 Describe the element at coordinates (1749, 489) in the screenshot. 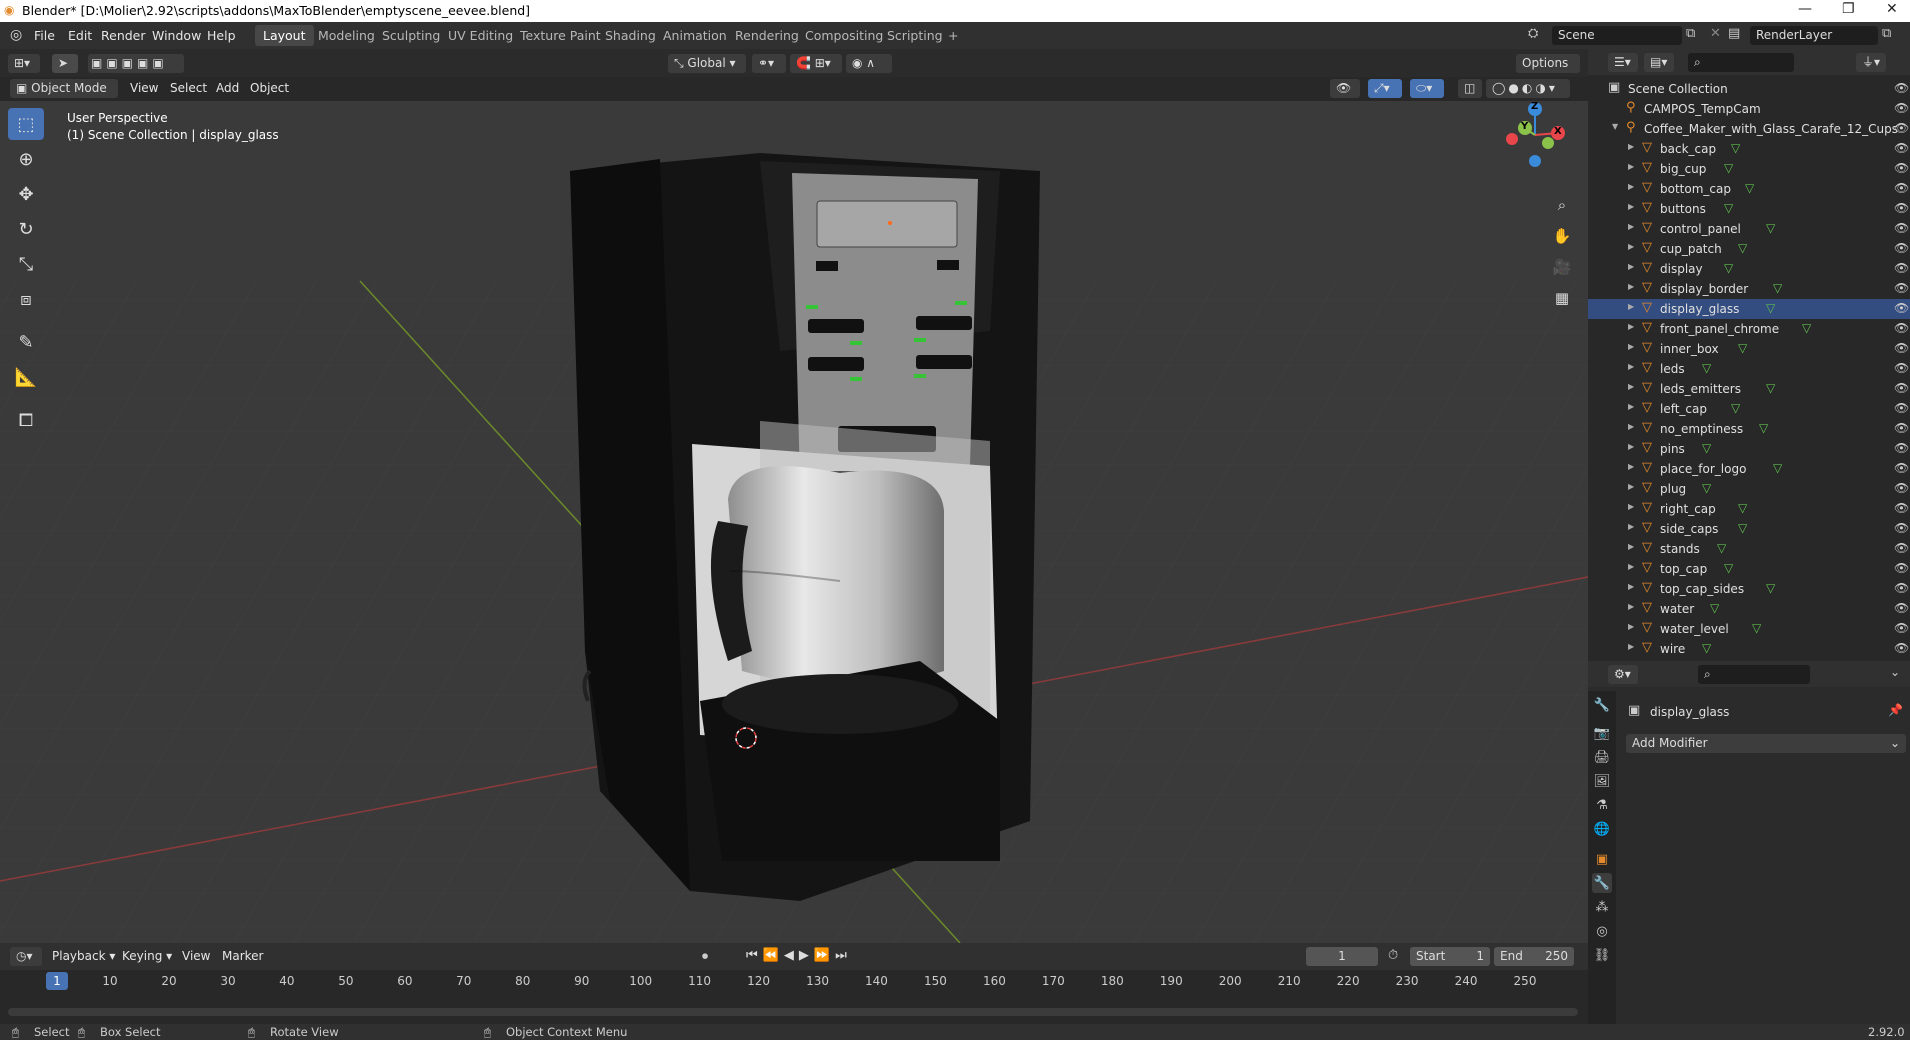

I see `outliner-item-plug: ▶ ▽ plug ▽ 👁` at that location.